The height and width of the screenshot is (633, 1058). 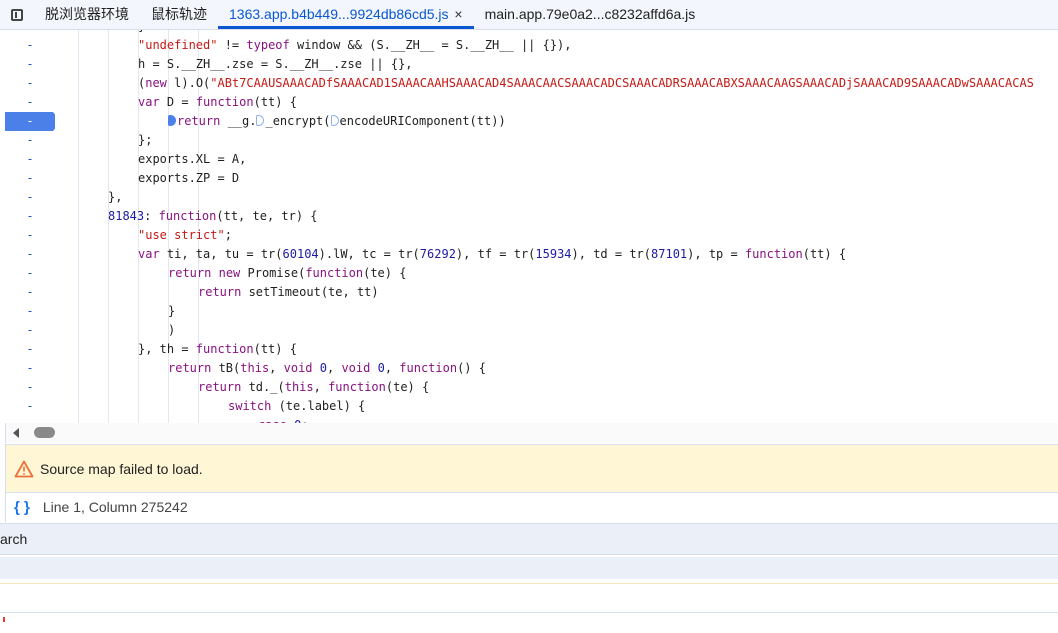 I want to click on code-line: - exports.ZP = D, so click(x=529, y=178).